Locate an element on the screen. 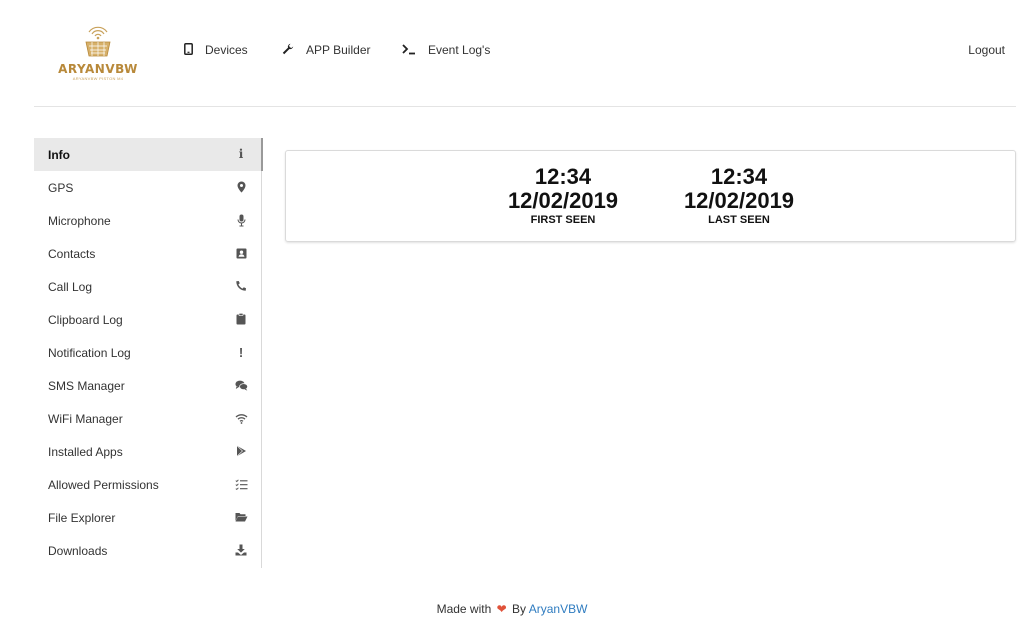 The image size is (1024, 617). sidebar-item-call-log: Call Log is located at coordinates (148, 286).